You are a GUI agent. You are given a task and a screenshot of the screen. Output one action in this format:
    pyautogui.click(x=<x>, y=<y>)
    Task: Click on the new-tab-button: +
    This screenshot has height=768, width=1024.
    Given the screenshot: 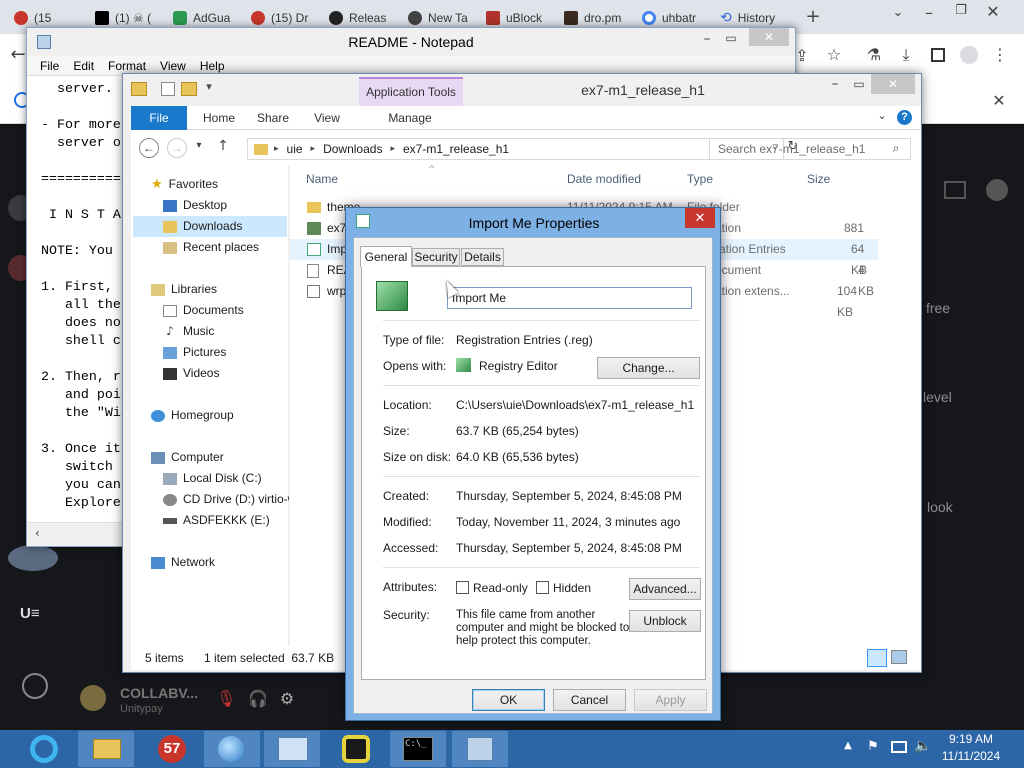 What is the action you would take?
    pyautogui.click(x=813, y=16)
    